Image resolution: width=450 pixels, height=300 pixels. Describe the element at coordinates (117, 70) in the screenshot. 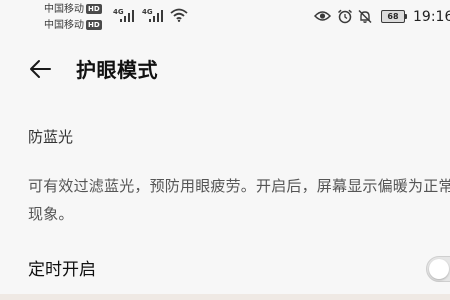

I see `page-title: 护眼模式` at that location.